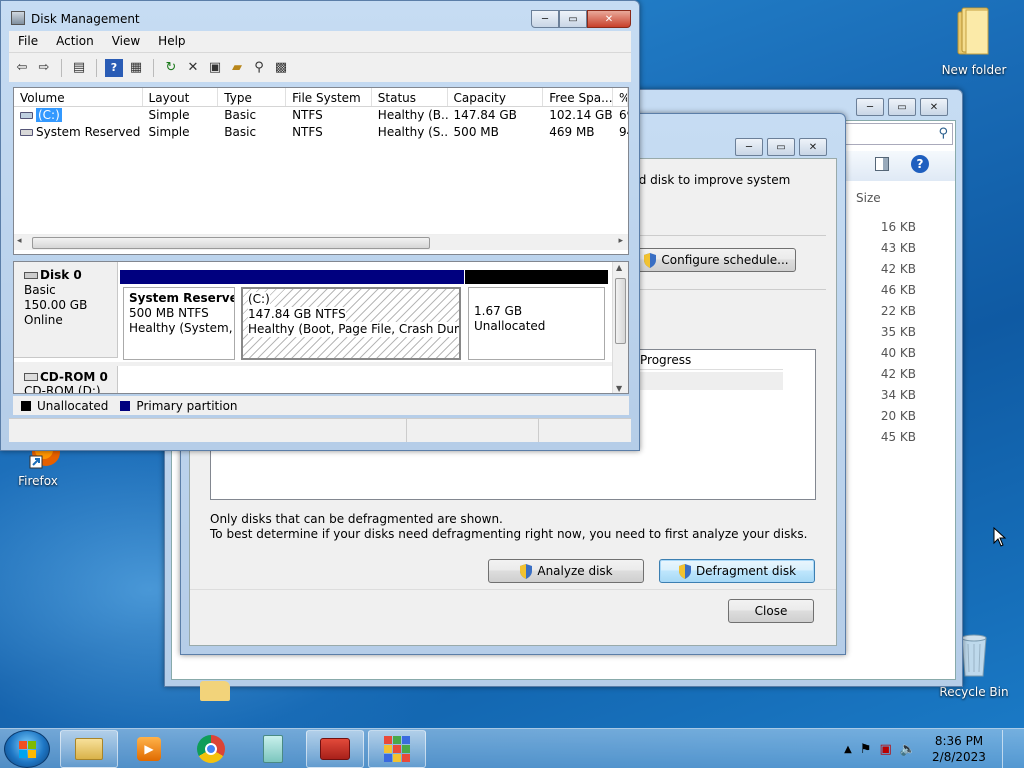 The image size is (1024, 768). Describe the element at coordinates (75, 41) in the screenshot. I see `menu-action: Action` at that location.